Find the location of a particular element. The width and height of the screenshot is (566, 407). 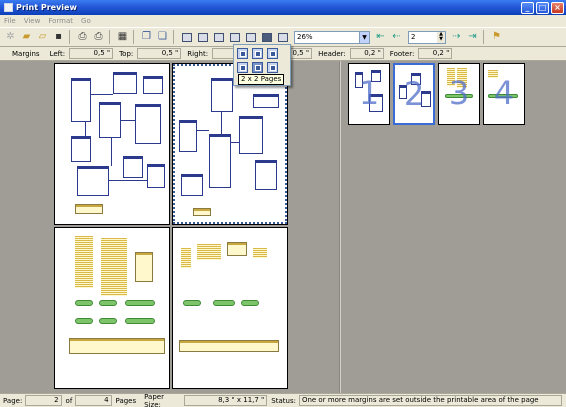

thumbnail-page-1: 1 is located at coordinates (369, 94).